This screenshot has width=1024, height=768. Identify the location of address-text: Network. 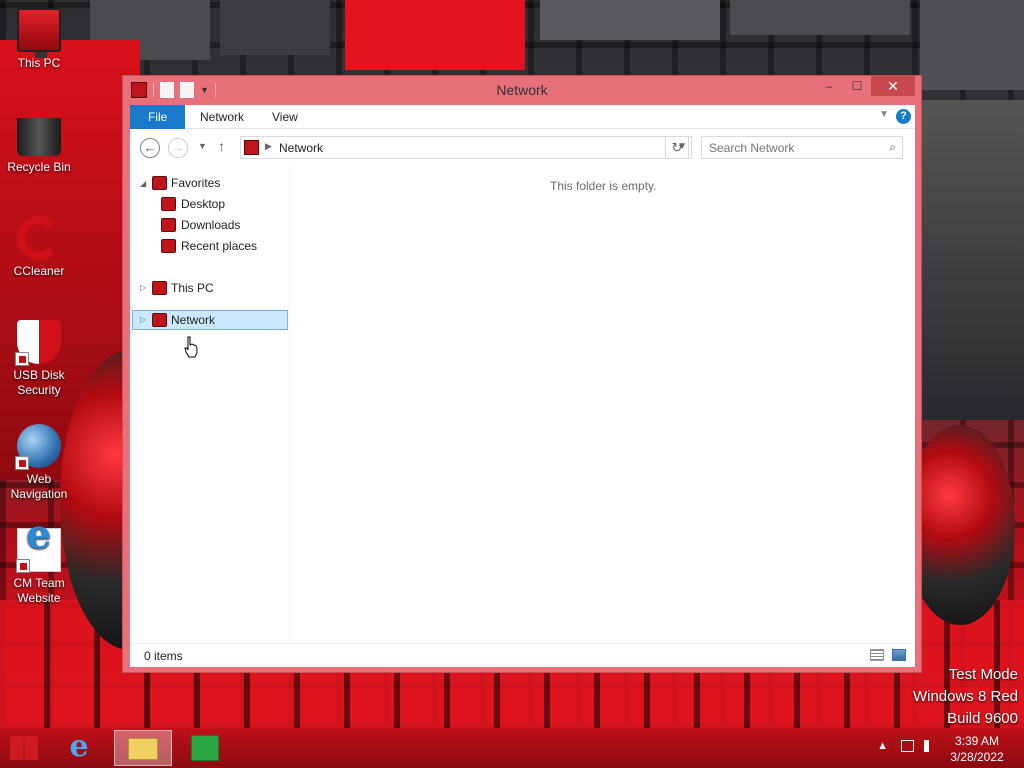
(301, 148).